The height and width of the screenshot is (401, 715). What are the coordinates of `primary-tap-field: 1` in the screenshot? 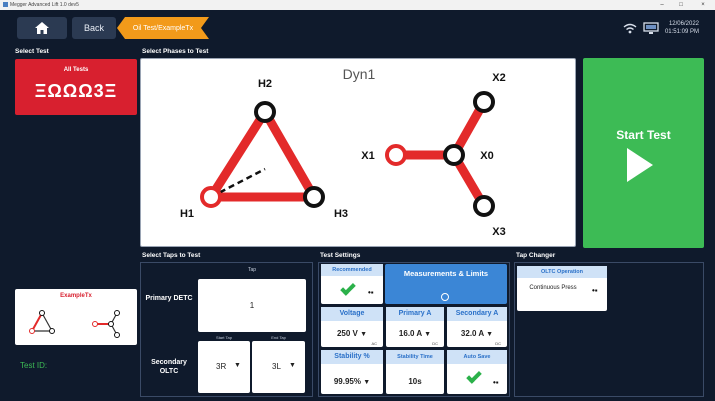 It's located at (252, 305).